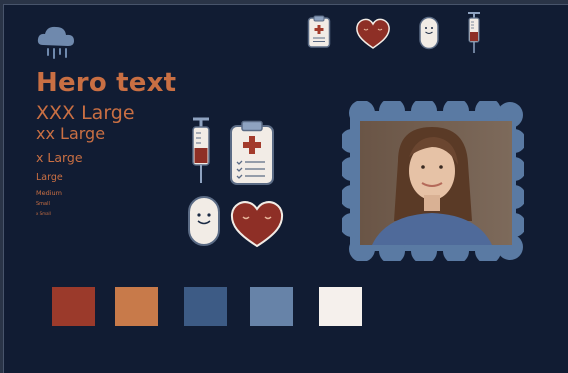 The image size is (568, 373). I want to click on text-xx-large: xx Large, so click(71, 133).